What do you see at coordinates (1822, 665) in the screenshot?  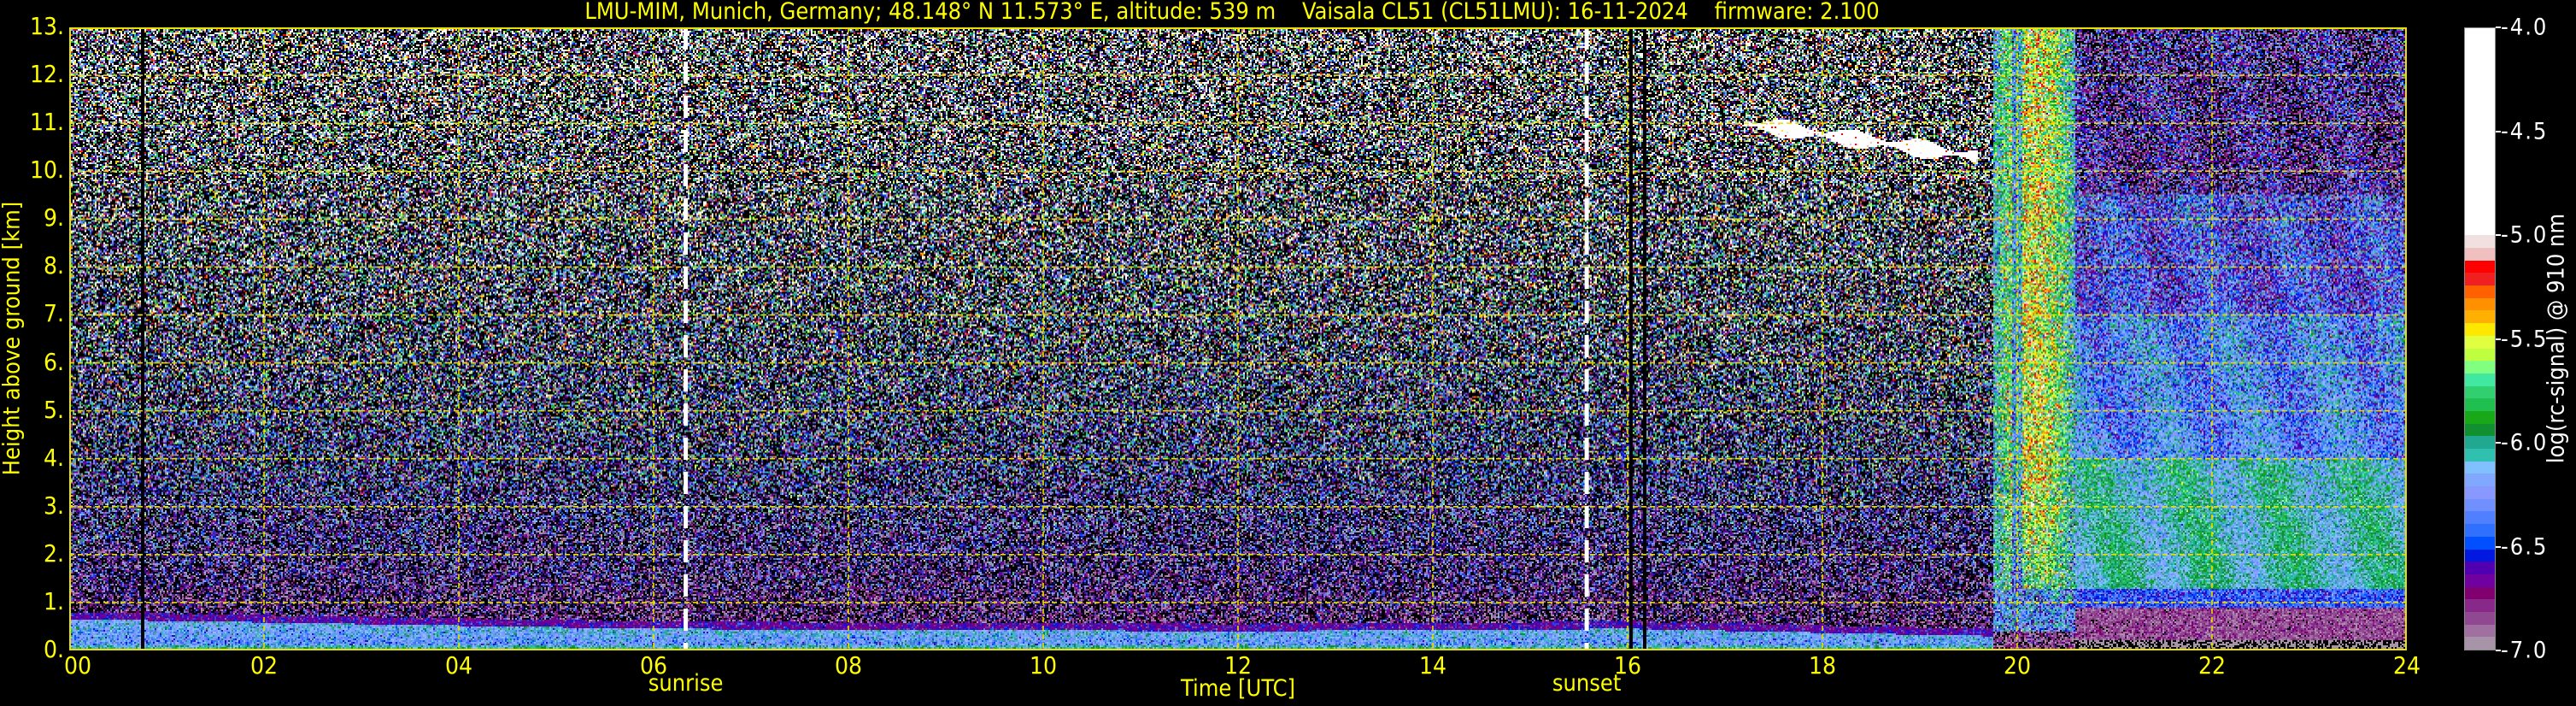 I see `x-tick-label: 18` at bounding box center [1822, 665].